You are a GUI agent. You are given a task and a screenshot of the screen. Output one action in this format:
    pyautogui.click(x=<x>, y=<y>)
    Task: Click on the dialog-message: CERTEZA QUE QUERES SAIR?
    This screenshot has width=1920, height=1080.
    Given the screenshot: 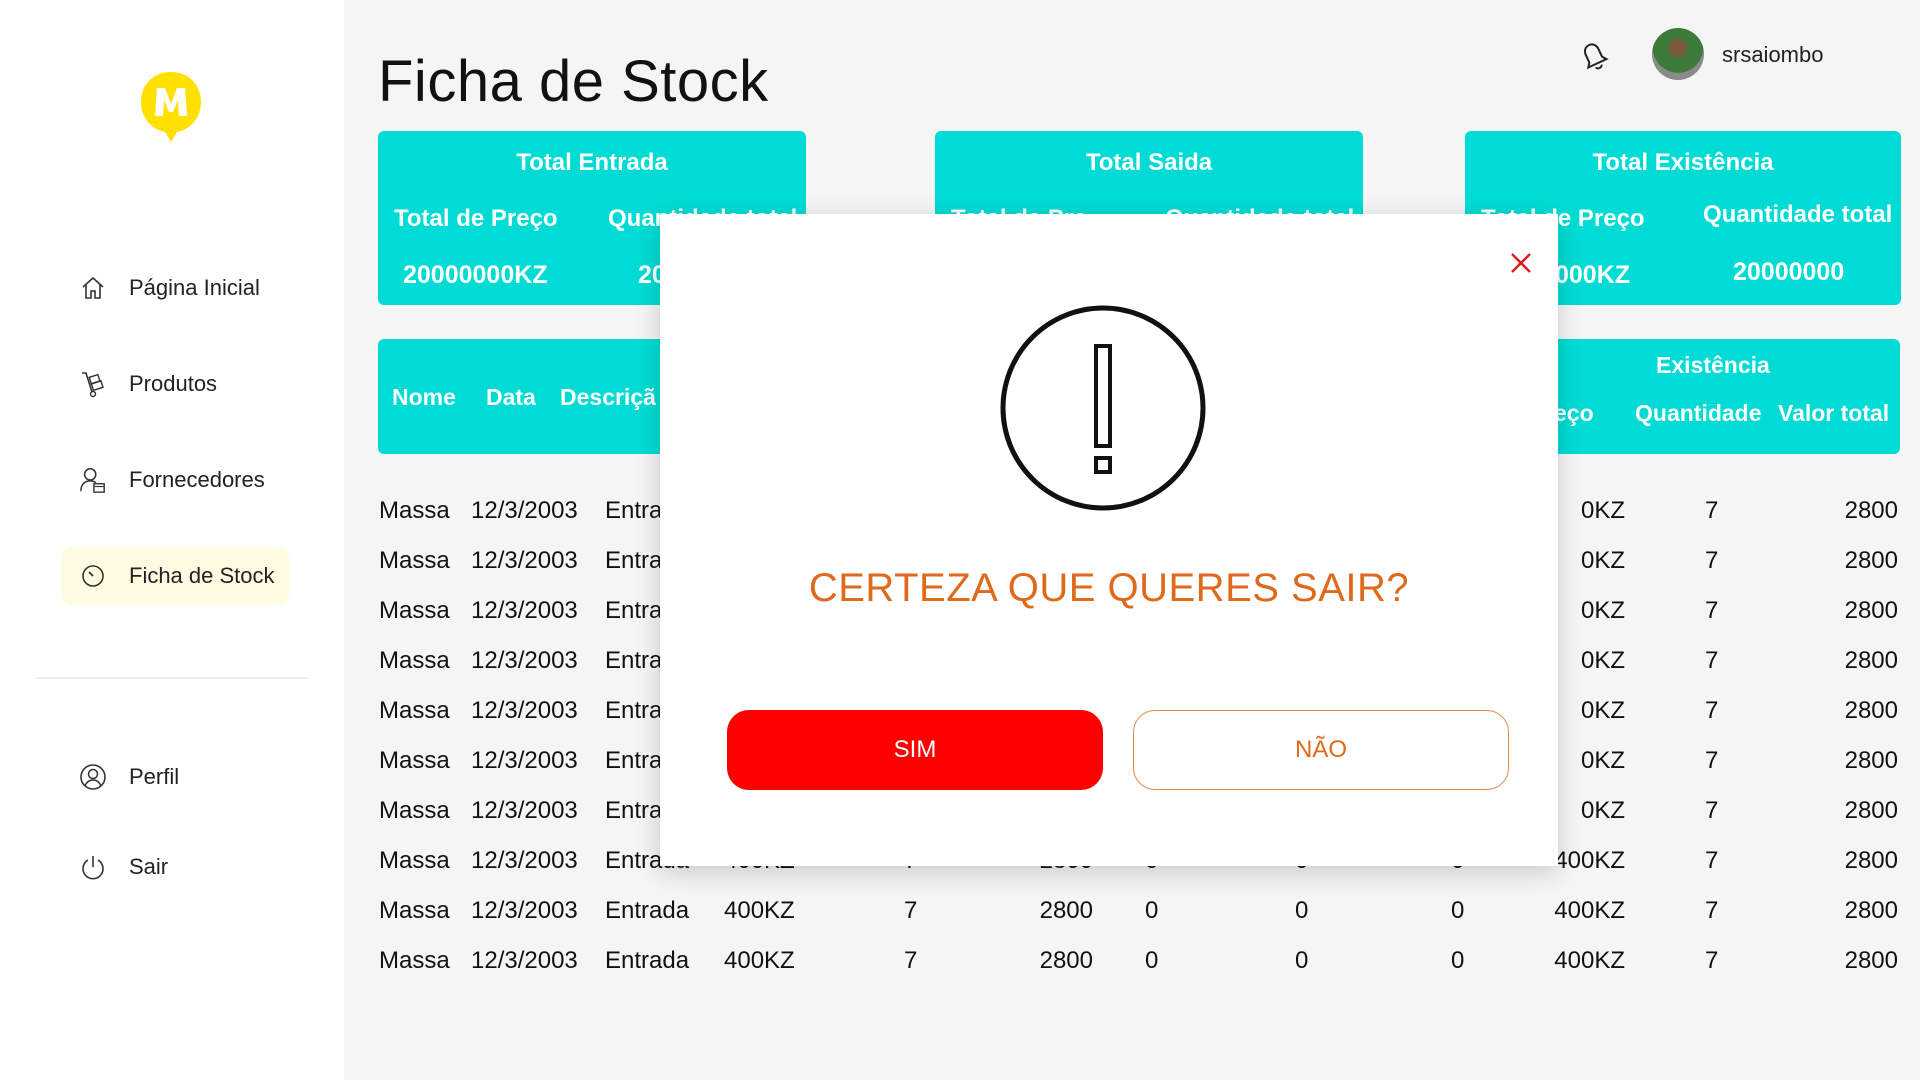 What is the action you would take?
    pyautogui.click(x=1109, y=588)
    